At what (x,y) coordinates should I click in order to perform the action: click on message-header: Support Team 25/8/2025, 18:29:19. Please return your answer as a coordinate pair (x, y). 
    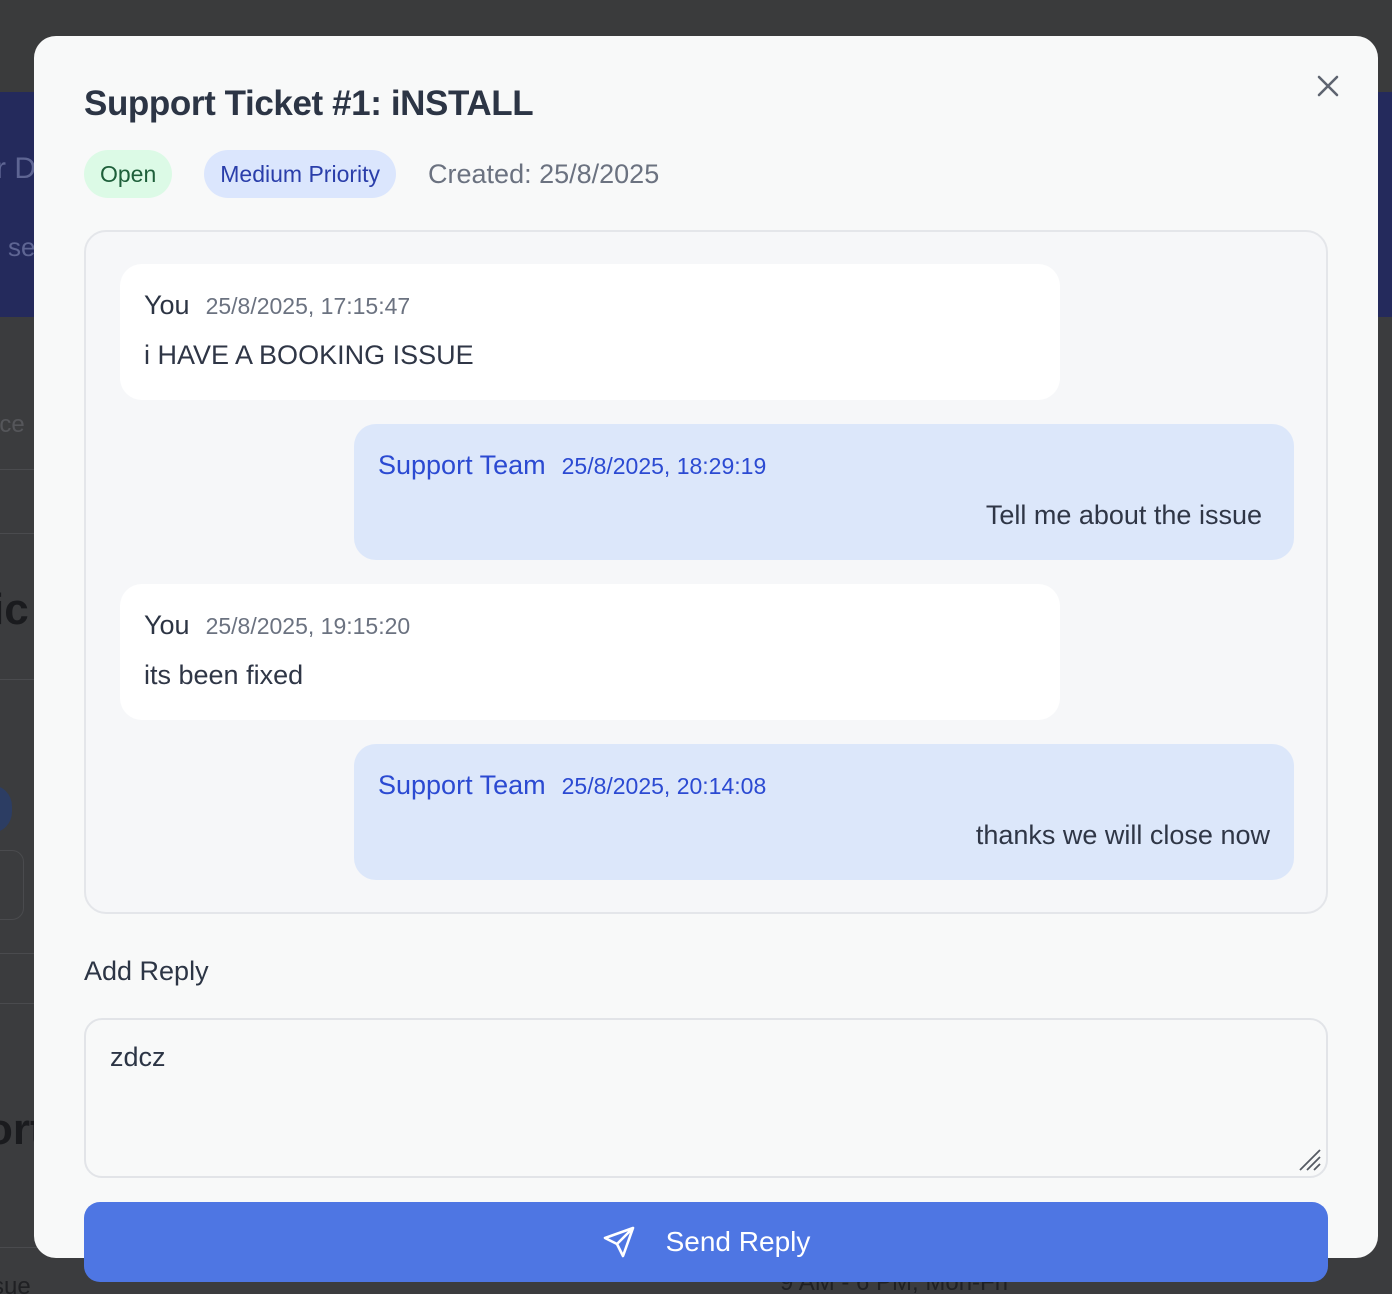
    Looking at the image, I should click on (572, 465).